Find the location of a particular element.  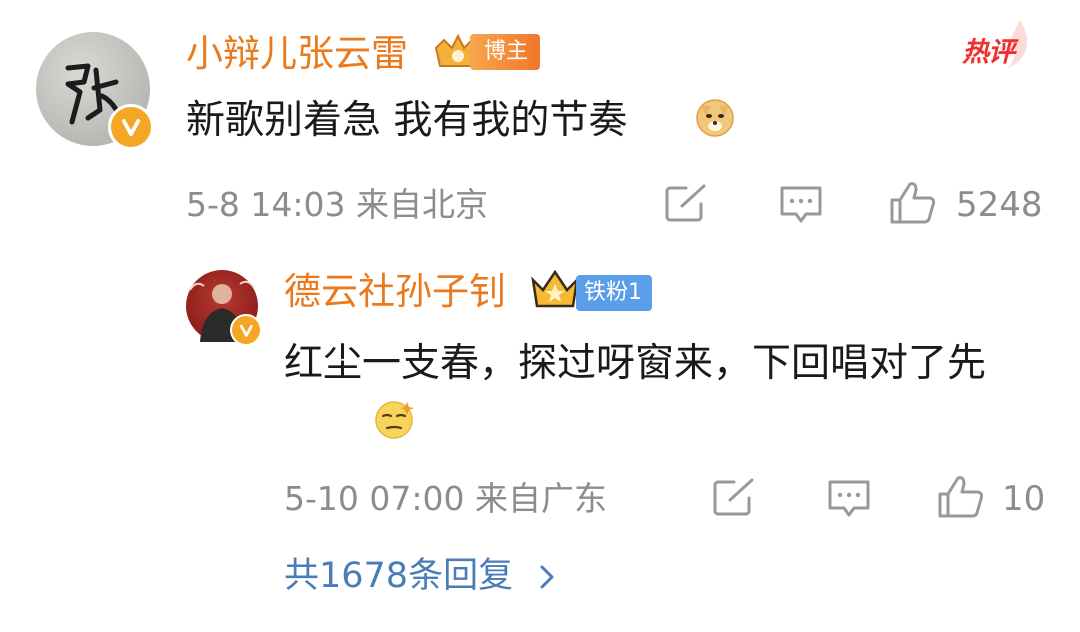

reply-timestamp: 5-10 07:00 is located at coordinates (374, 498).